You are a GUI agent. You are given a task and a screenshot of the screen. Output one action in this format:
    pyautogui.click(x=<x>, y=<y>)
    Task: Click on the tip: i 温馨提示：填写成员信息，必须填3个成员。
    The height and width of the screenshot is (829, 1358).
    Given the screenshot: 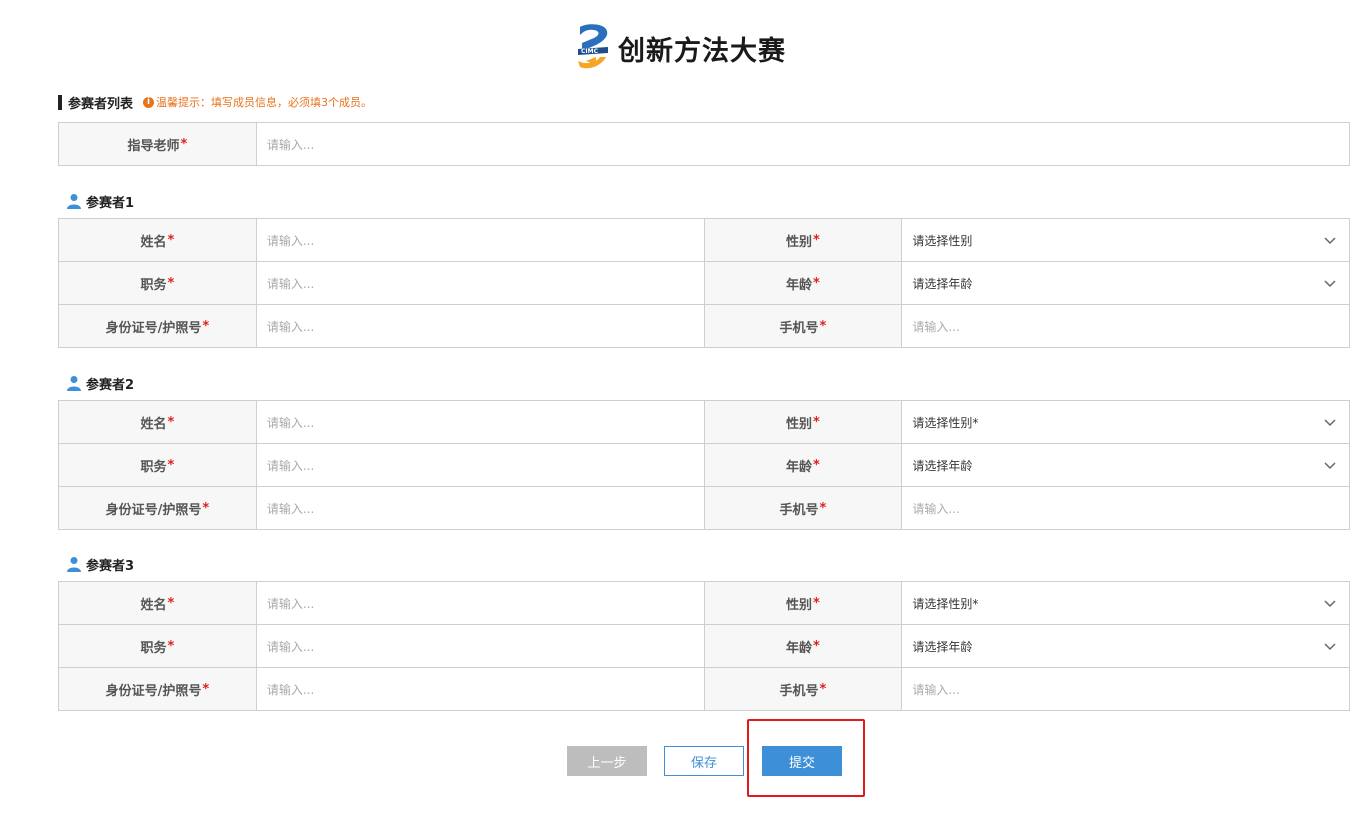 What is the action you would take?
    pyautogui.click(x=257, y=102)
    